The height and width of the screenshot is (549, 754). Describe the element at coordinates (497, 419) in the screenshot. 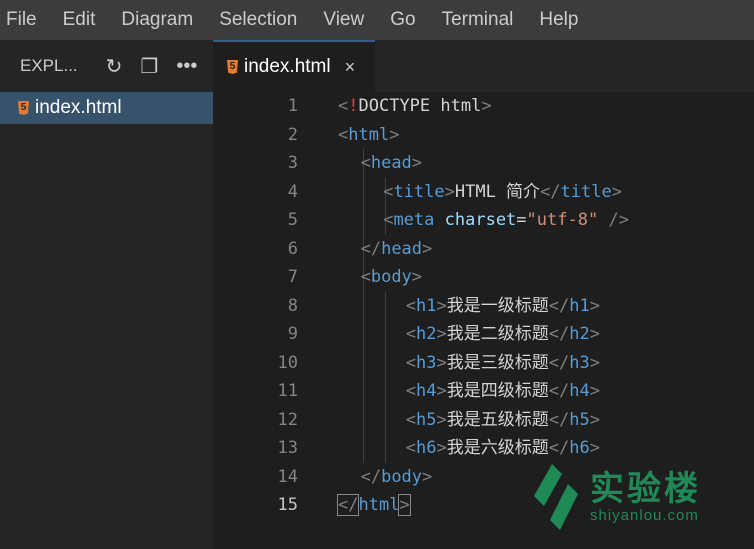

I see `token-txt: 我是五级标题` at that location.